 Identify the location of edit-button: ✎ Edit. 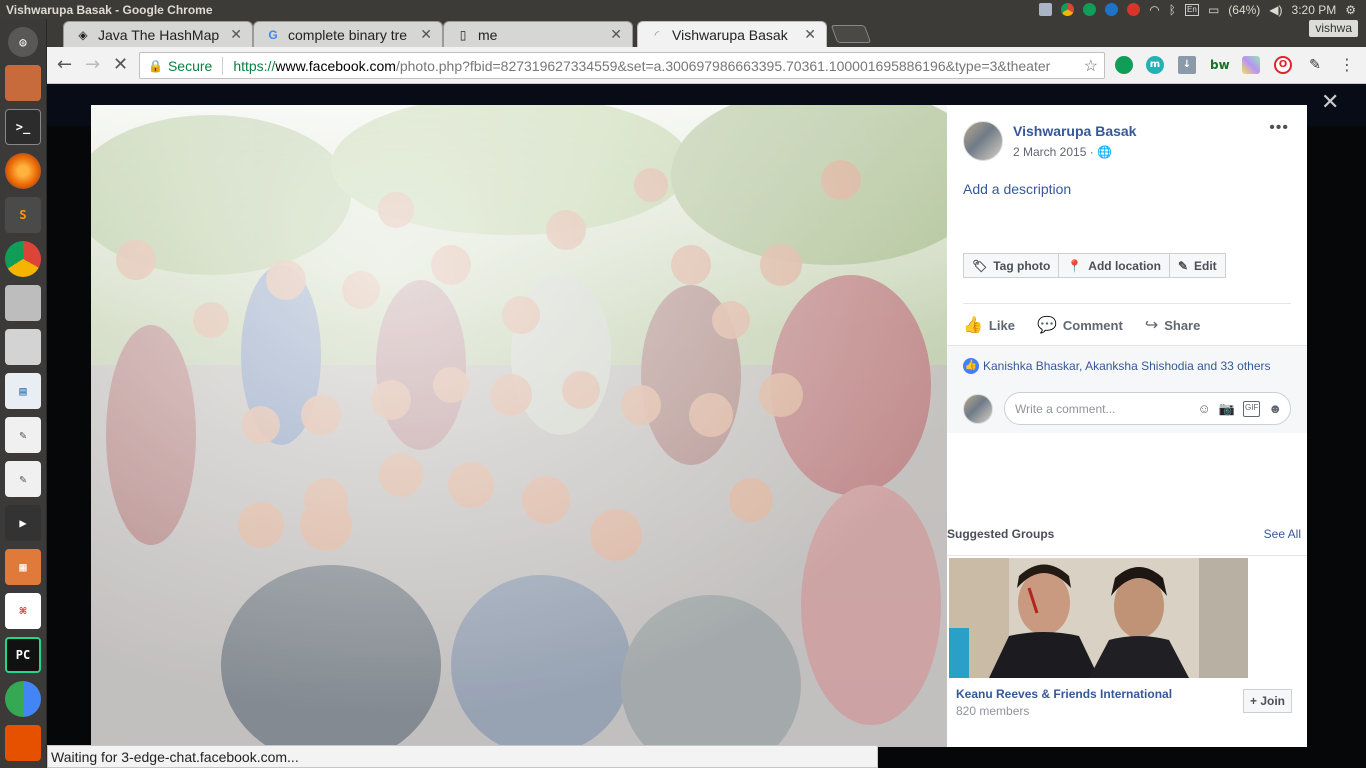
(1197, 265).